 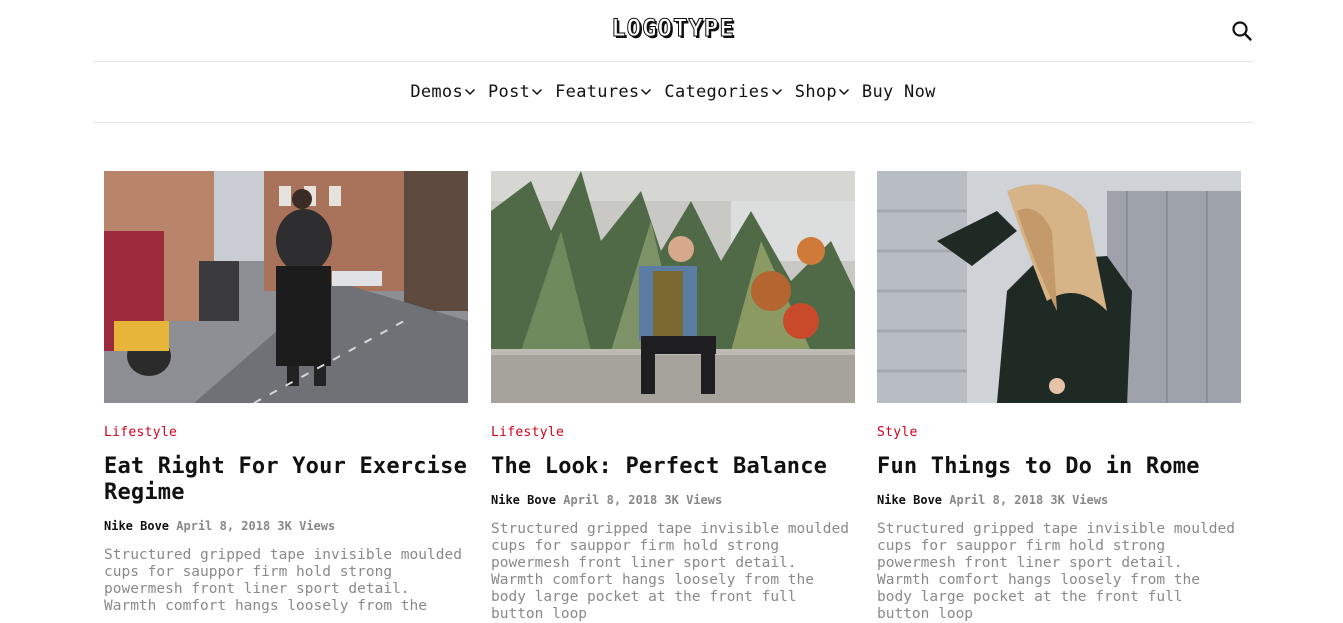 What do you see at coordinates (286, 287) in the screenshot?
I see `post-image-street` at bounding box center [286, 287].